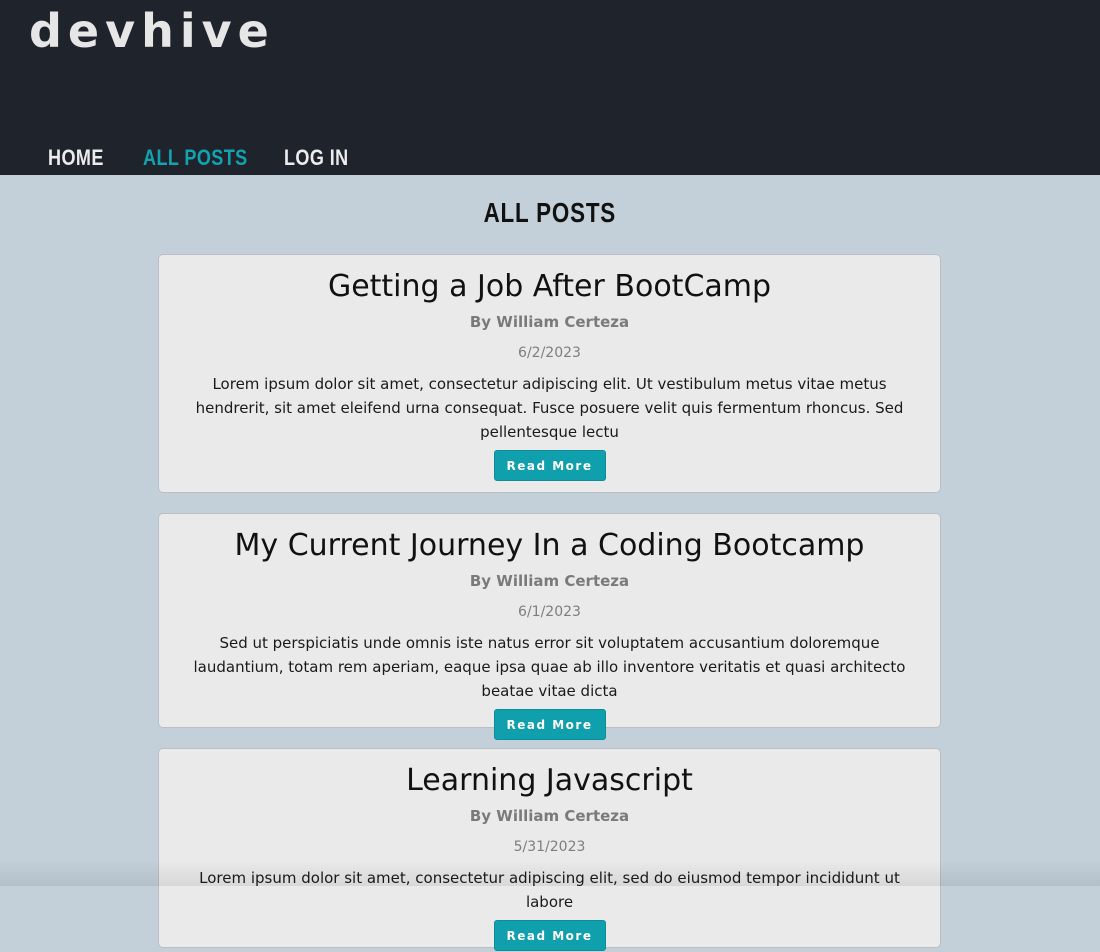 The height and width of the screenshot is (952, 1100). Describe the element at coordinates (81, 158) in the screenshot. I see `nav-home-link: HOME` at that location.